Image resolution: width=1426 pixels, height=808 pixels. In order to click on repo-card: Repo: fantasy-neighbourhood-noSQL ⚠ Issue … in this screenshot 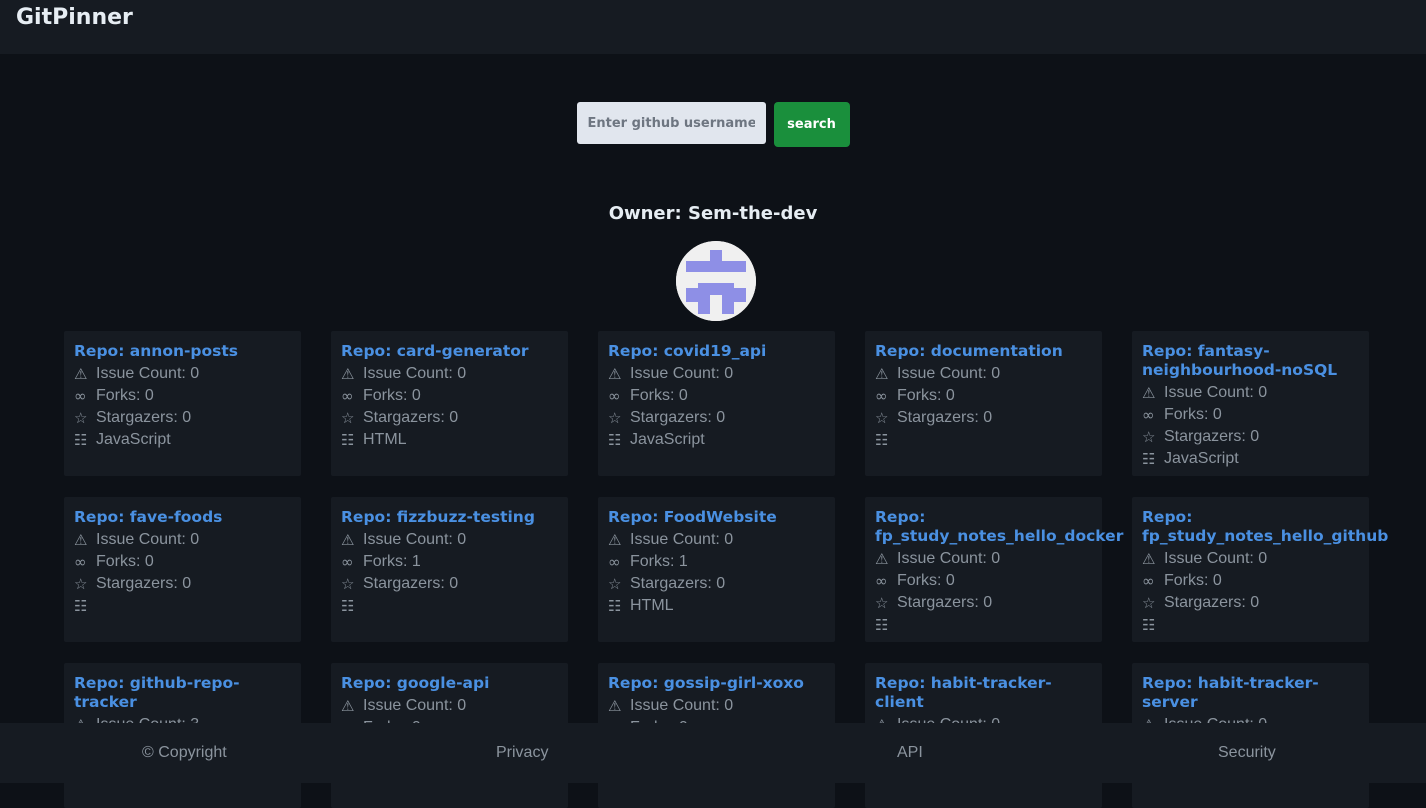, I will do `click(1250, 403)`.